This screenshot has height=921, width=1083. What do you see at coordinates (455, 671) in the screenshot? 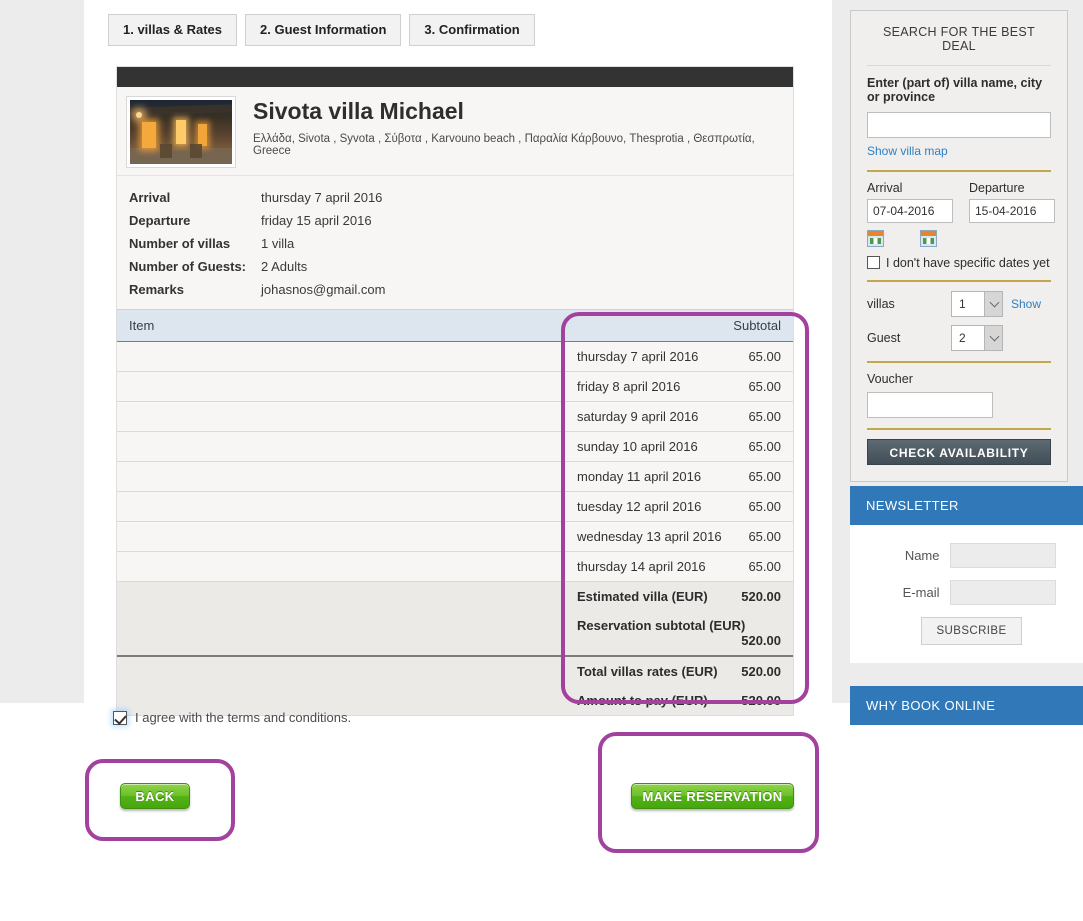
I see `total-row-total-villas-rates: Total villas rates (EUR) 520.00` at bounding box center [455, 671].